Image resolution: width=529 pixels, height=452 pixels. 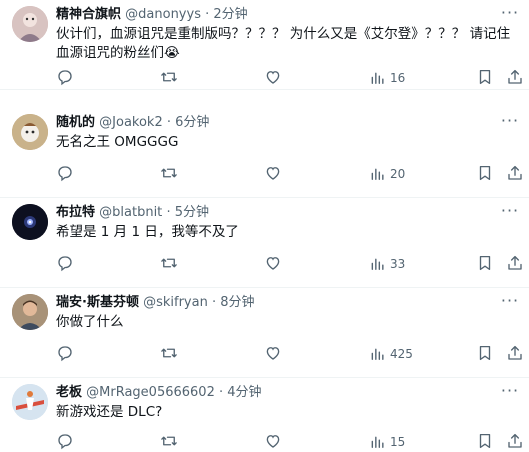 I want to click on timestamp: 8分钟, so click(x=237, y=302).